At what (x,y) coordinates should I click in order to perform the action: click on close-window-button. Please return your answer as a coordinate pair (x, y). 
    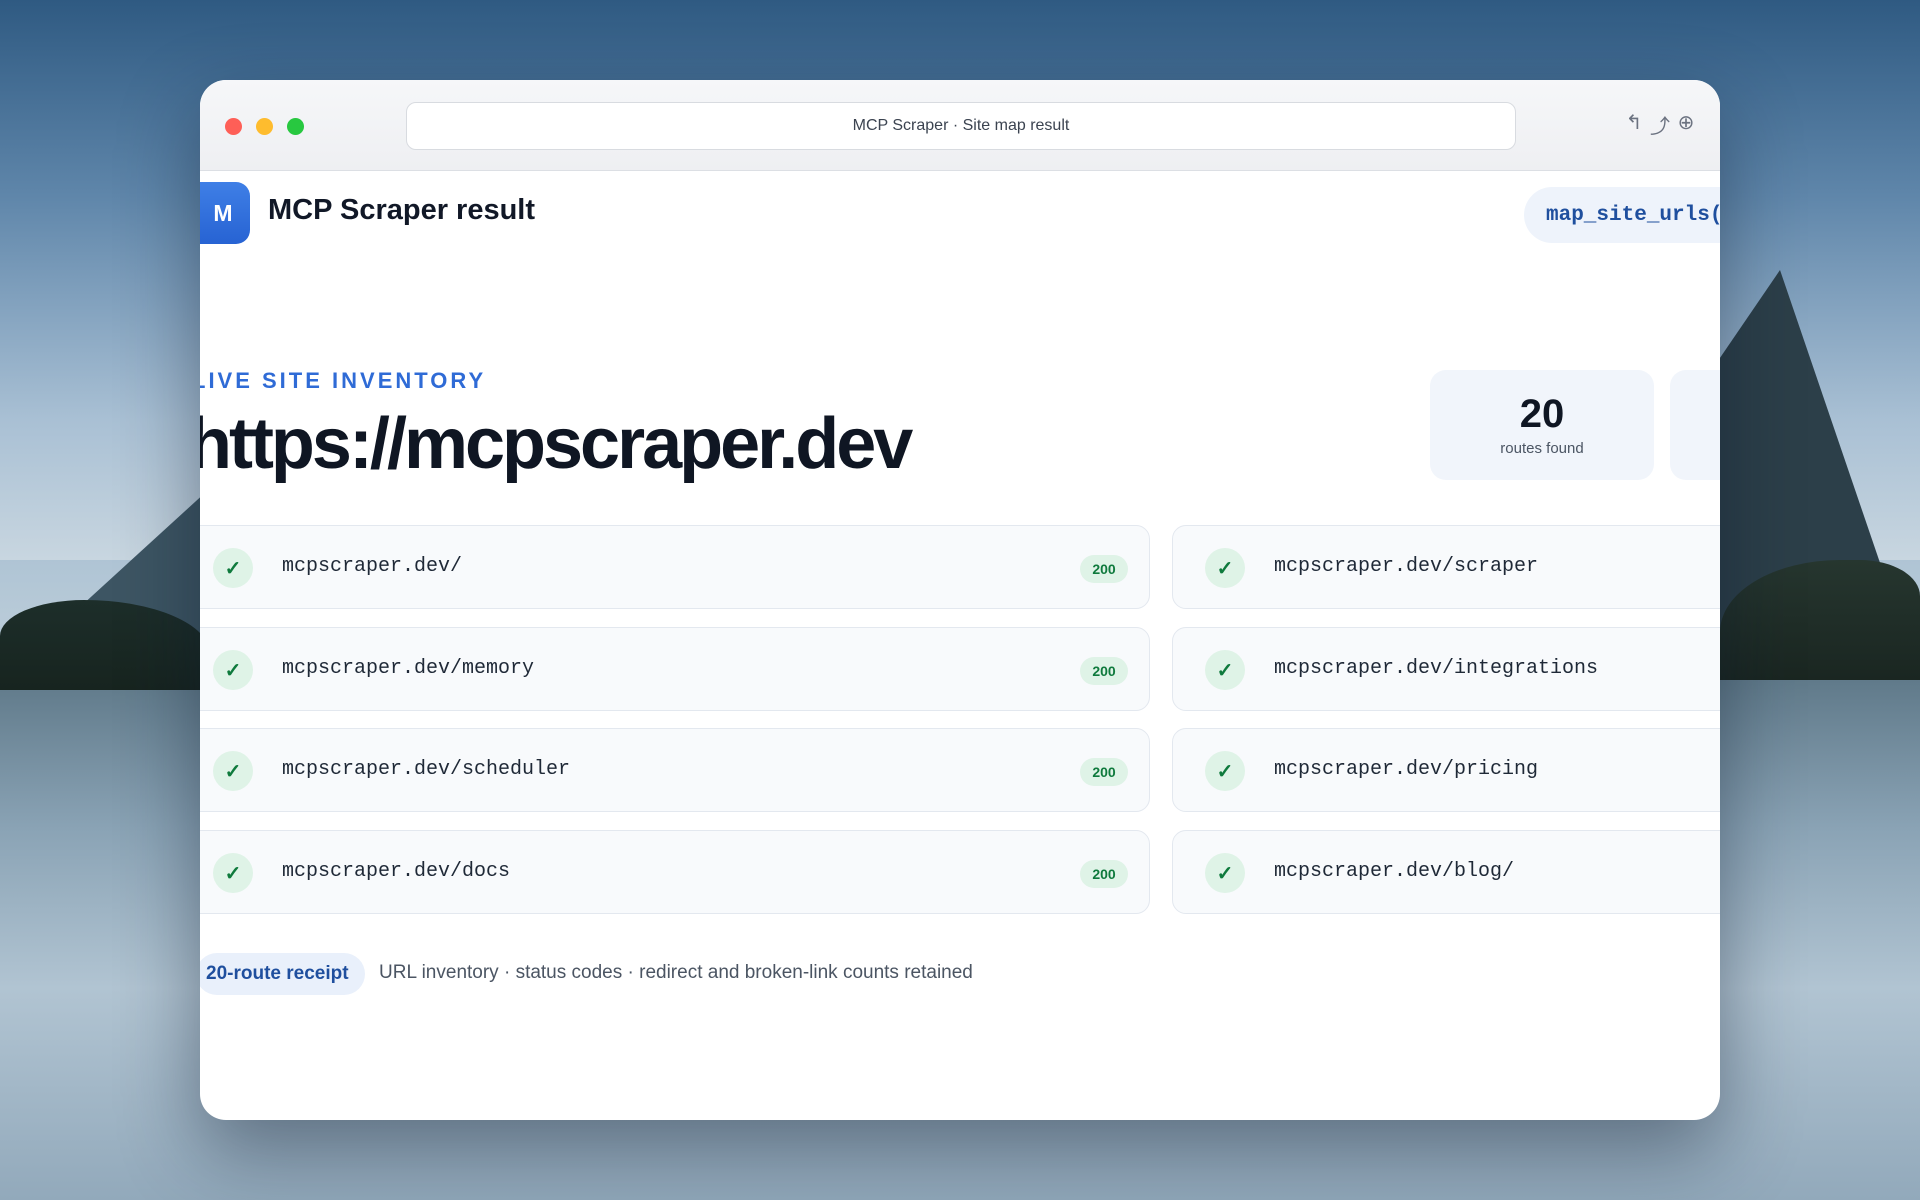
    Looking at the image, I should click on (233, 126).